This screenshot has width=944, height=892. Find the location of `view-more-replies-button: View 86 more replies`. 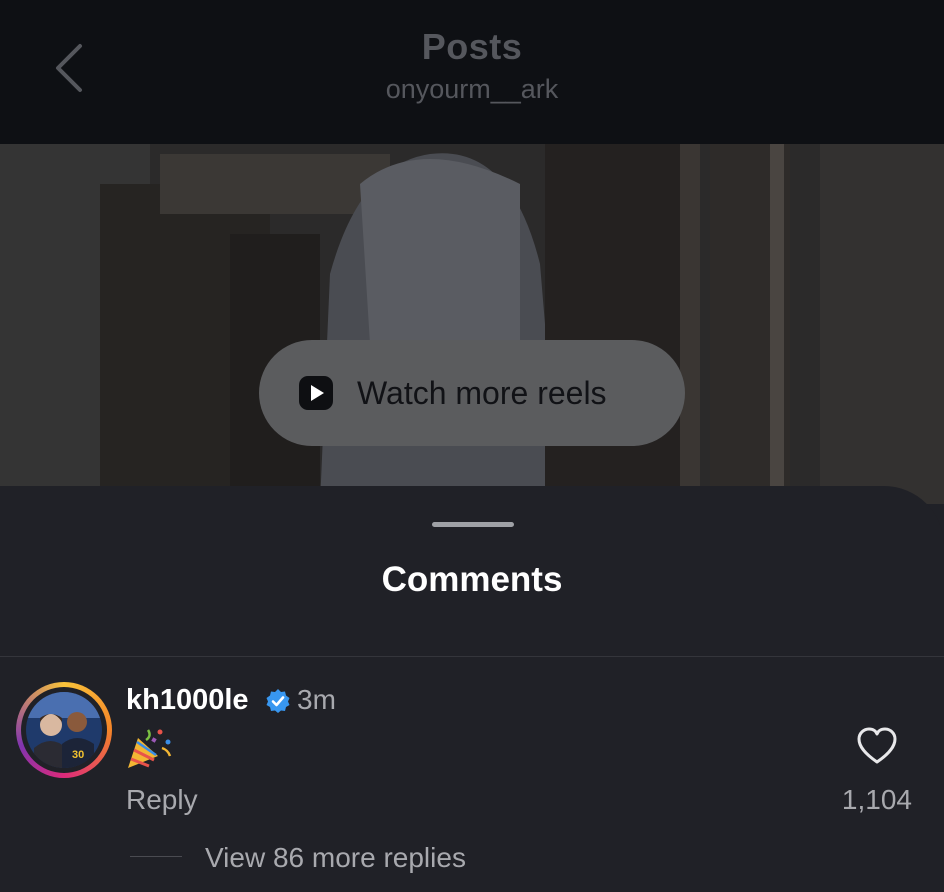

view-more-replies-button: View 86 more replies is located at coordinates (335, 858).